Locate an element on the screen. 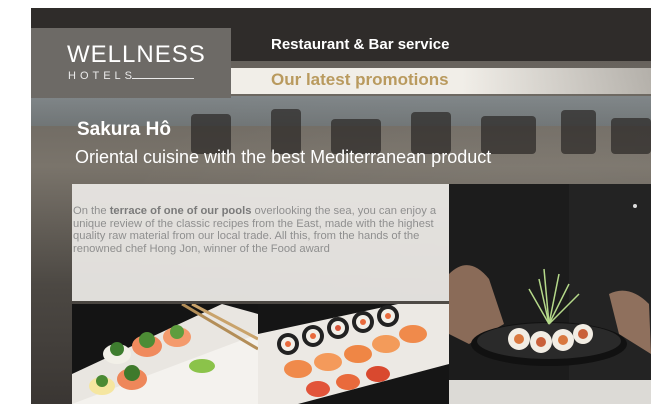 The height and width of the screenshot is (405, 664). brand-logo: WELLNESS HOTELS is located at coordinates (131, 63).